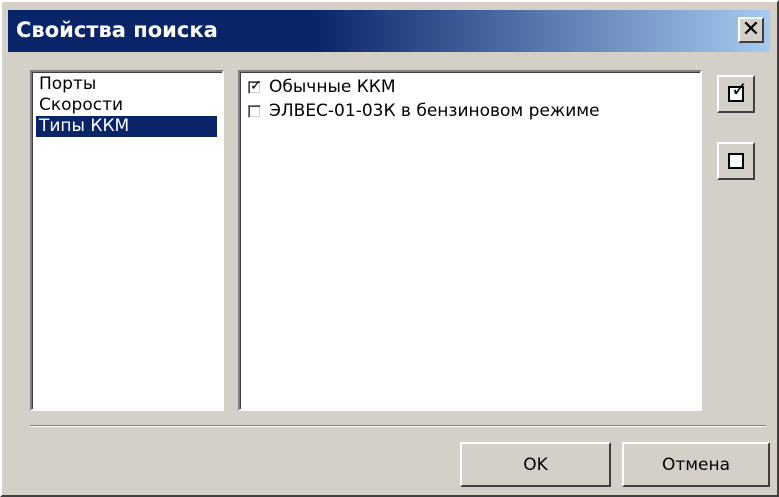 This screenshot has height=497, width=779. Describe the element at coordinates (389, 31) in the screenshot. I see `title-bar: Свойства поиска ✕` at that location.